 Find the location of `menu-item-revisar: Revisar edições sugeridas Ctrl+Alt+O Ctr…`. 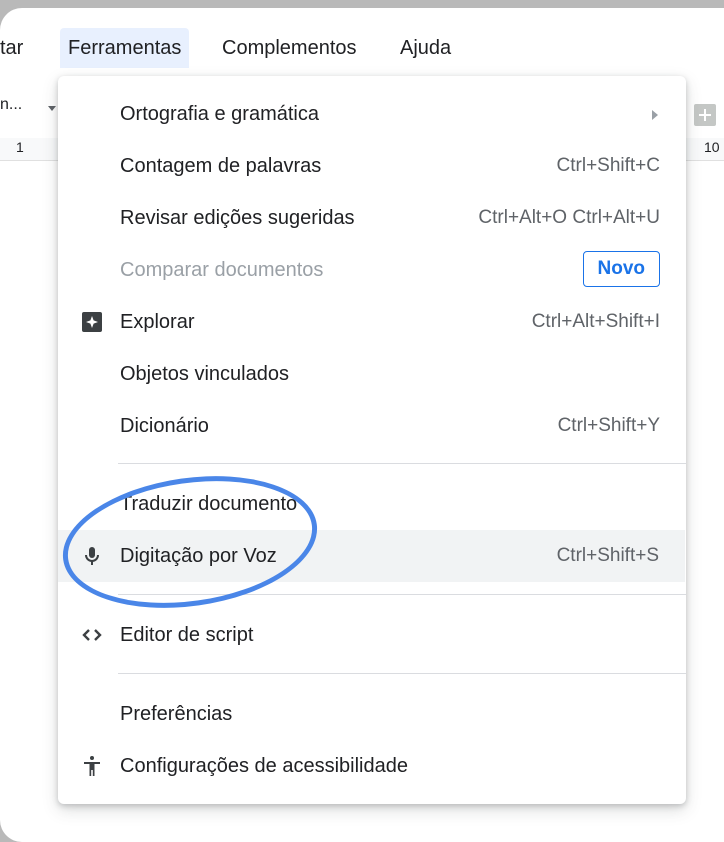

menu-item-revisar: Revisar edições sugeridas Ctrl+Alt+O Ctr… is located at coordinates (372, 218).